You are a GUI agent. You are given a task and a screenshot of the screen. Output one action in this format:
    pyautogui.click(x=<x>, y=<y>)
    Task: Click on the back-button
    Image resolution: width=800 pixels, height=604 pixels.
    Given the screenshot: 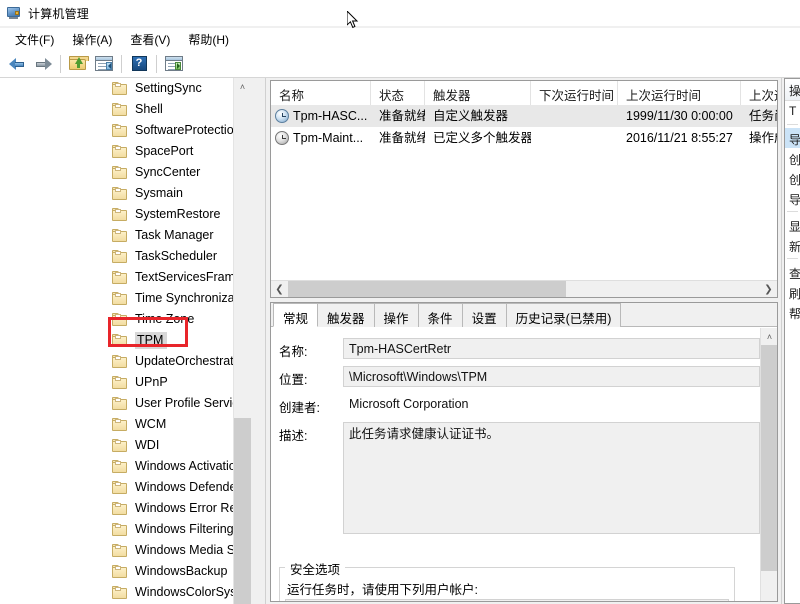 What is the action you would take?
    pyautogui.click(x=17, y=64)
    